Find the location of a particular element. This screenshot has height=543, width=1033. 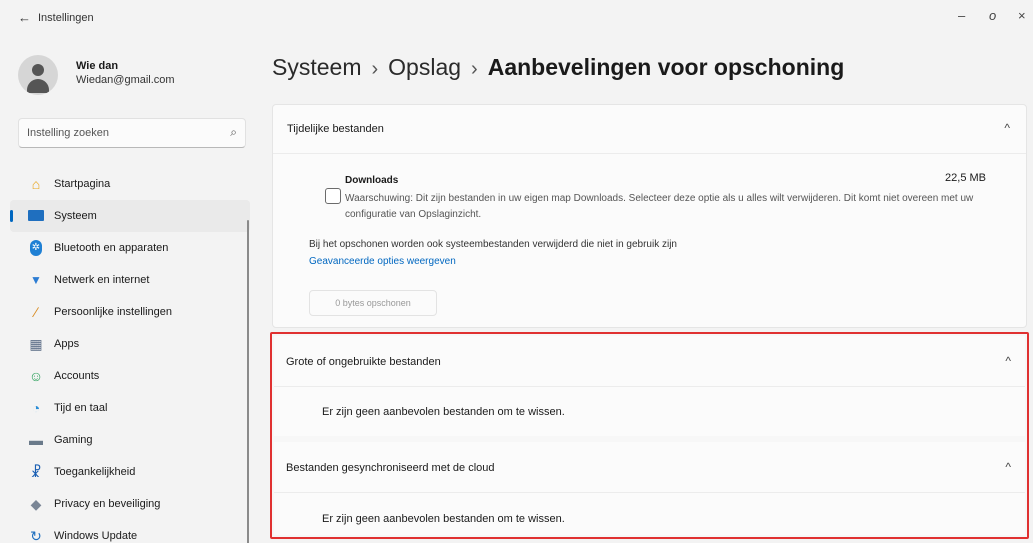

sidebar-item-label: Apps is located at coordinates (67, 344).